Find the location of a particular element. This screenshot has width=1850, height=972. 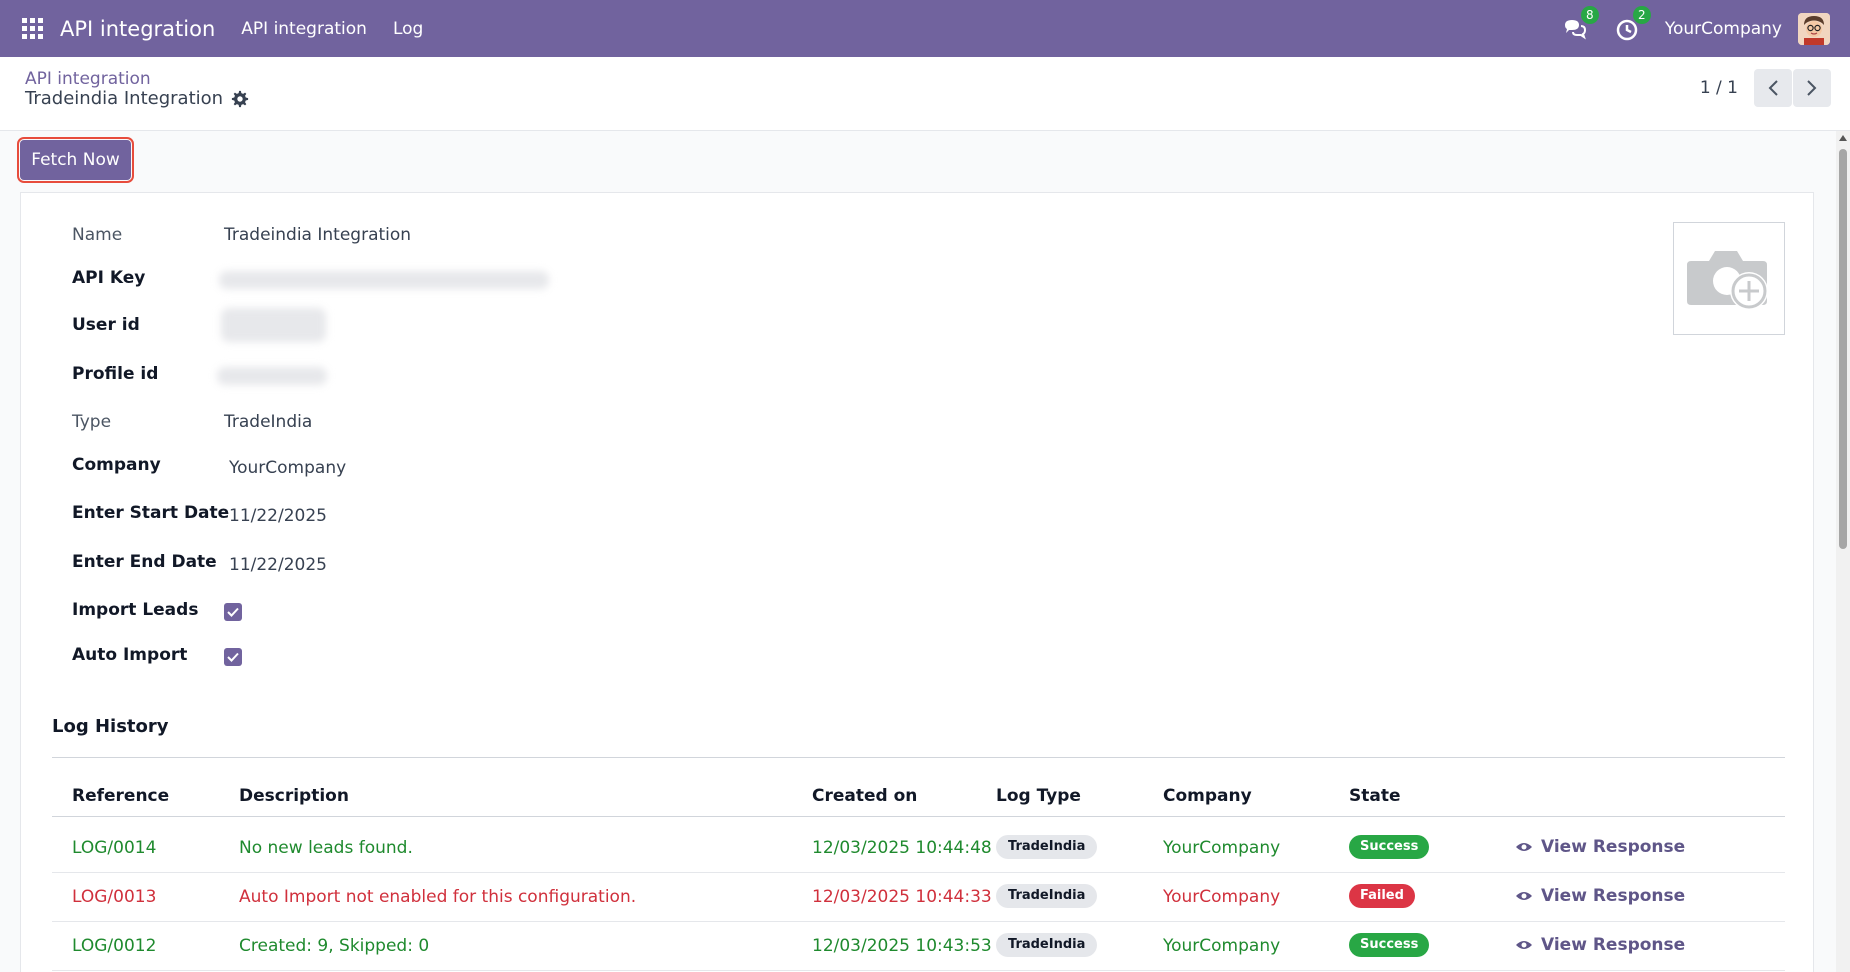

created-on-cell: 12/03/2025 10:44:48 is located at coordinates (902, 848).